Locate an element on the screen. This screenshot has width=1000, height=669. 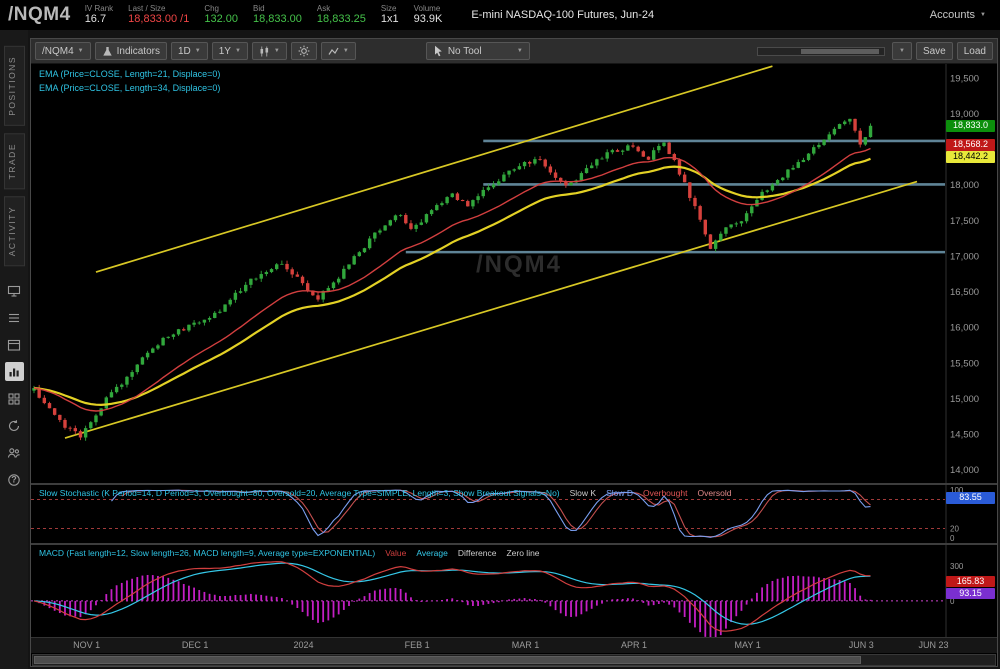
svg-text: 20 is located at coordinates (954, 529).